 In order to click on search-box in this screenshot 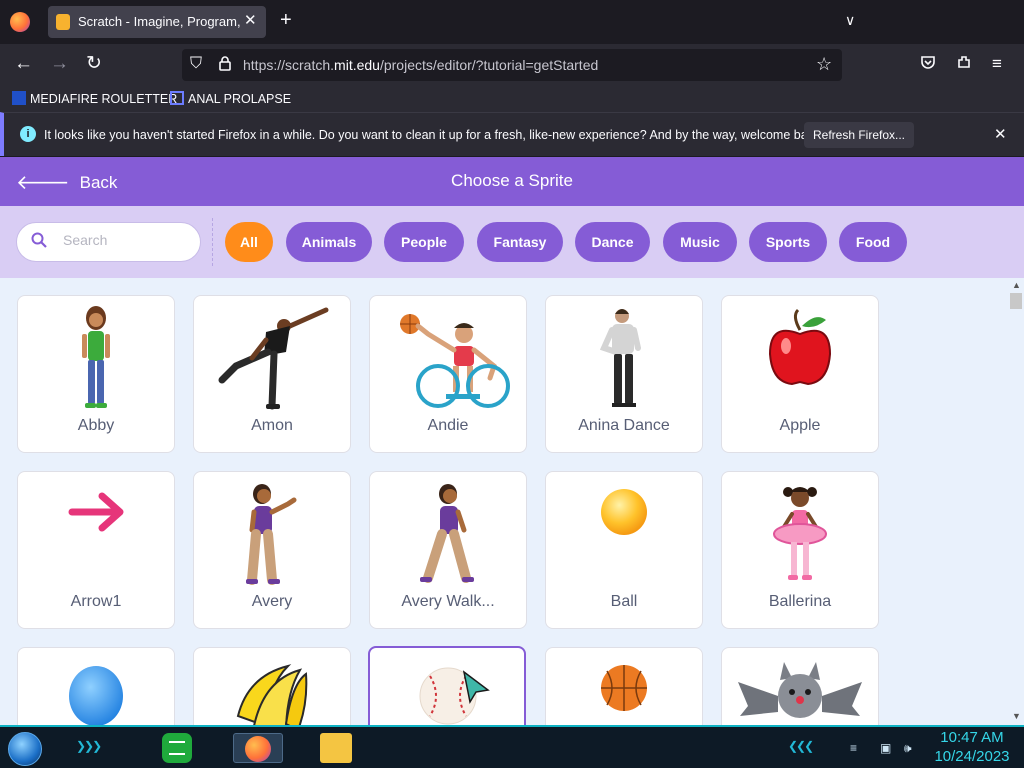, I will do `click(108, 242)`.